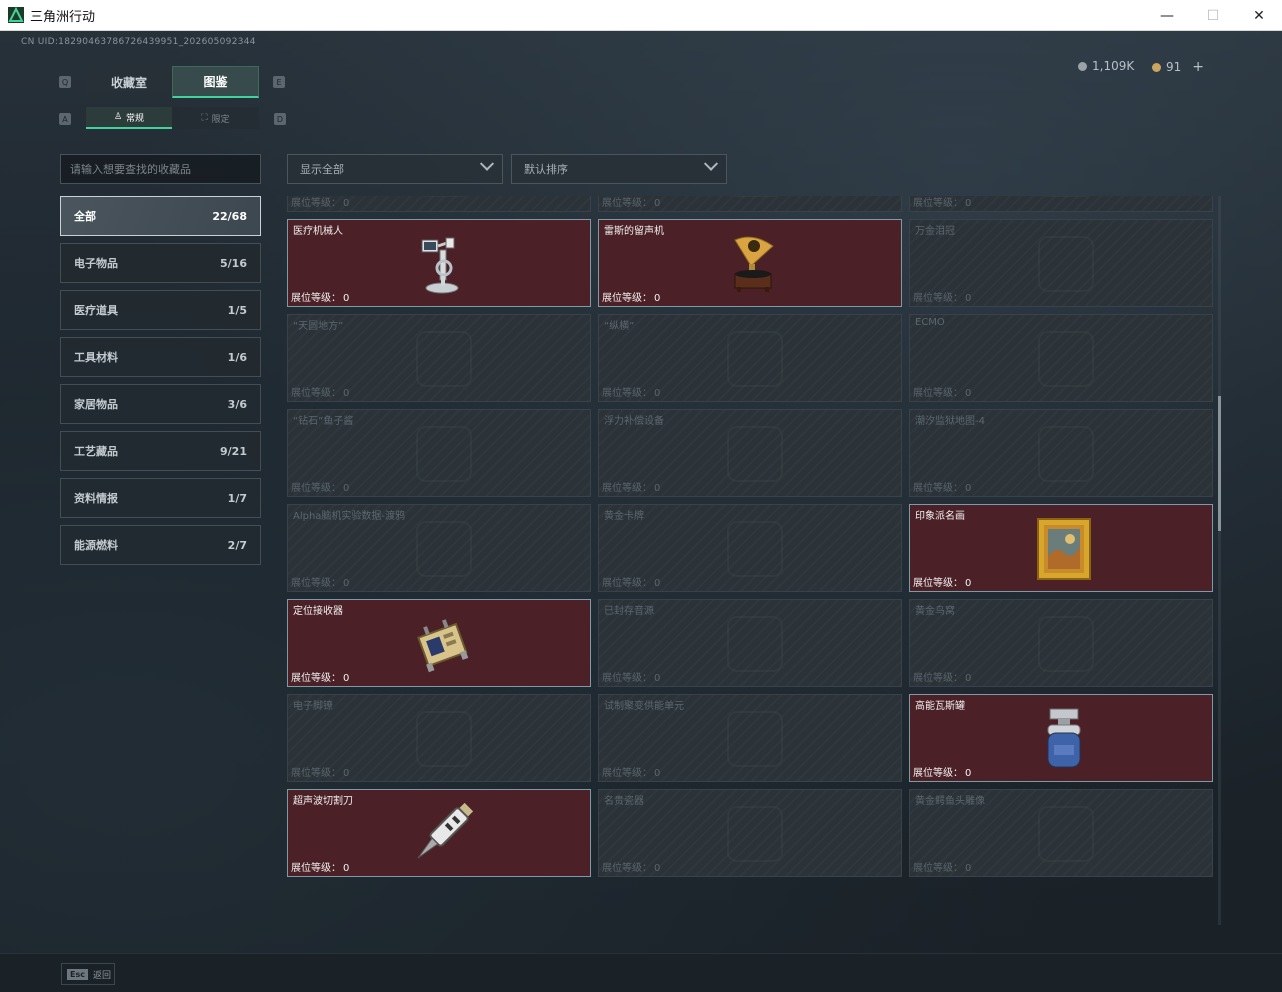  Describe the element at coordinates (96, 310) in the screenshot. I see `category-label: 医疗道具` at that location.